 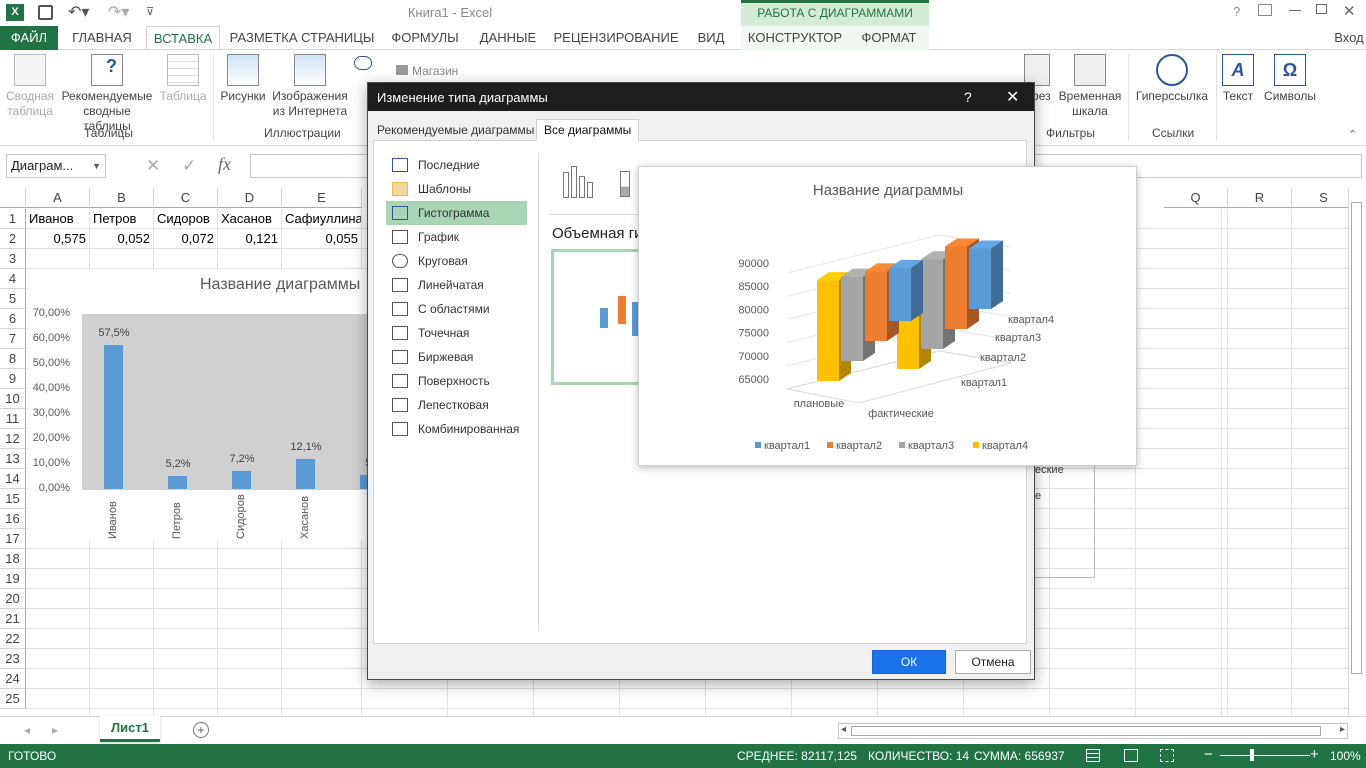 I want to click on ok-button: ОК, so click(x=909, y=662).